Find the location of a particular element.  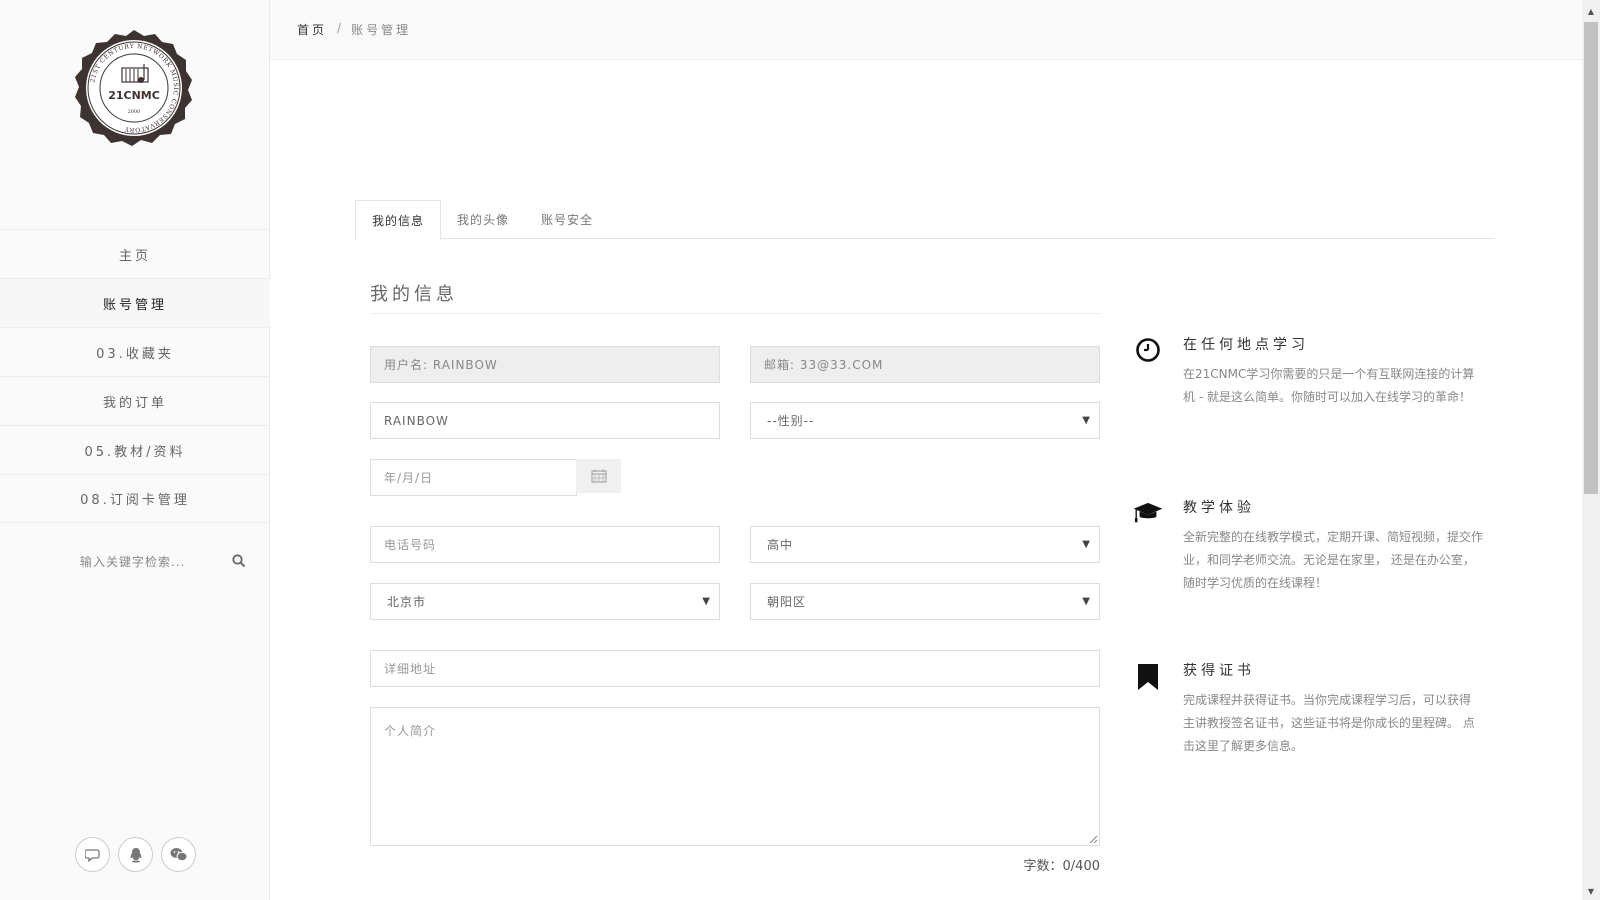

birthday-input is located at coordinates (473, 477).